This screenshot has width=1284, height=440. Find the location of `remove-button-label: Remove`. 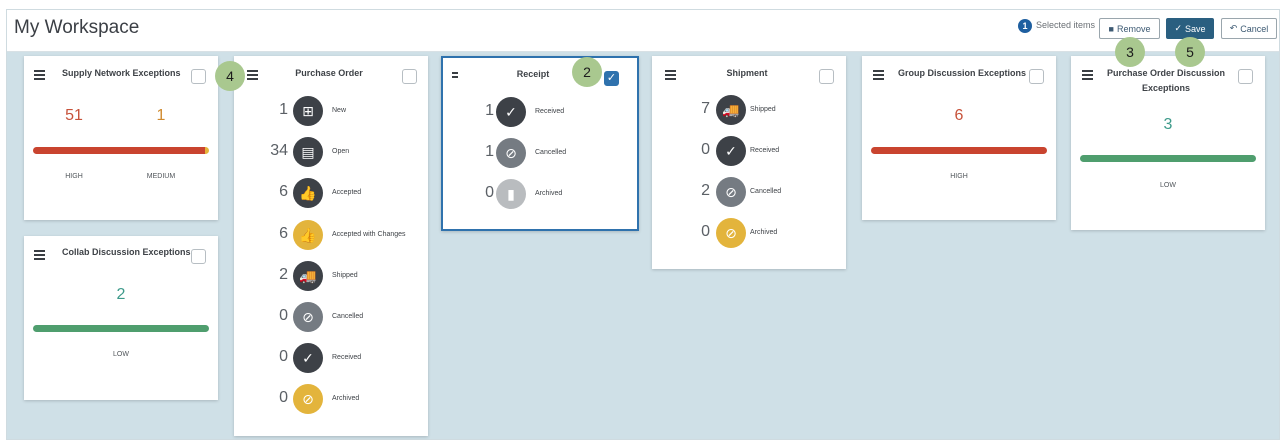

remove-button-label: Remove is located at coordinates (1133, 28).